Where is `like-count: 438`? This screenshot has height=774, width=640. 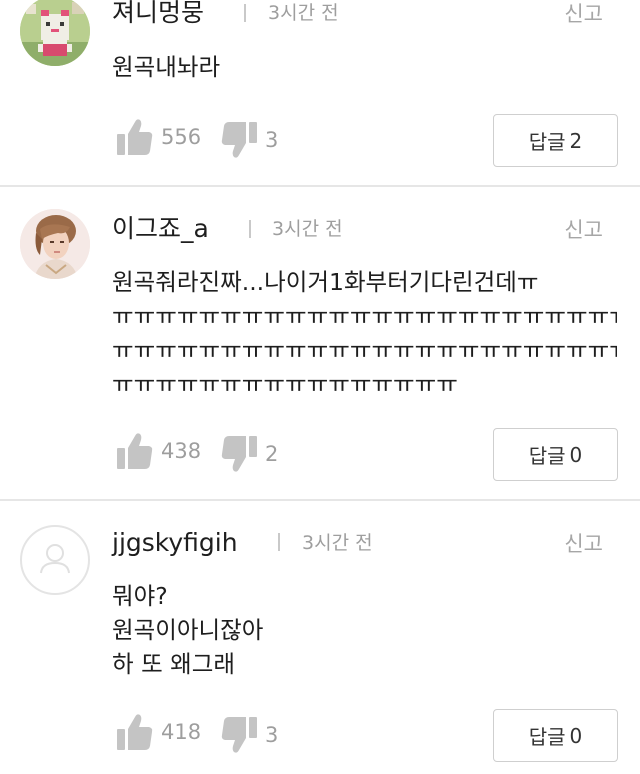
like-count: 438 is located at coordinates (181, 451).